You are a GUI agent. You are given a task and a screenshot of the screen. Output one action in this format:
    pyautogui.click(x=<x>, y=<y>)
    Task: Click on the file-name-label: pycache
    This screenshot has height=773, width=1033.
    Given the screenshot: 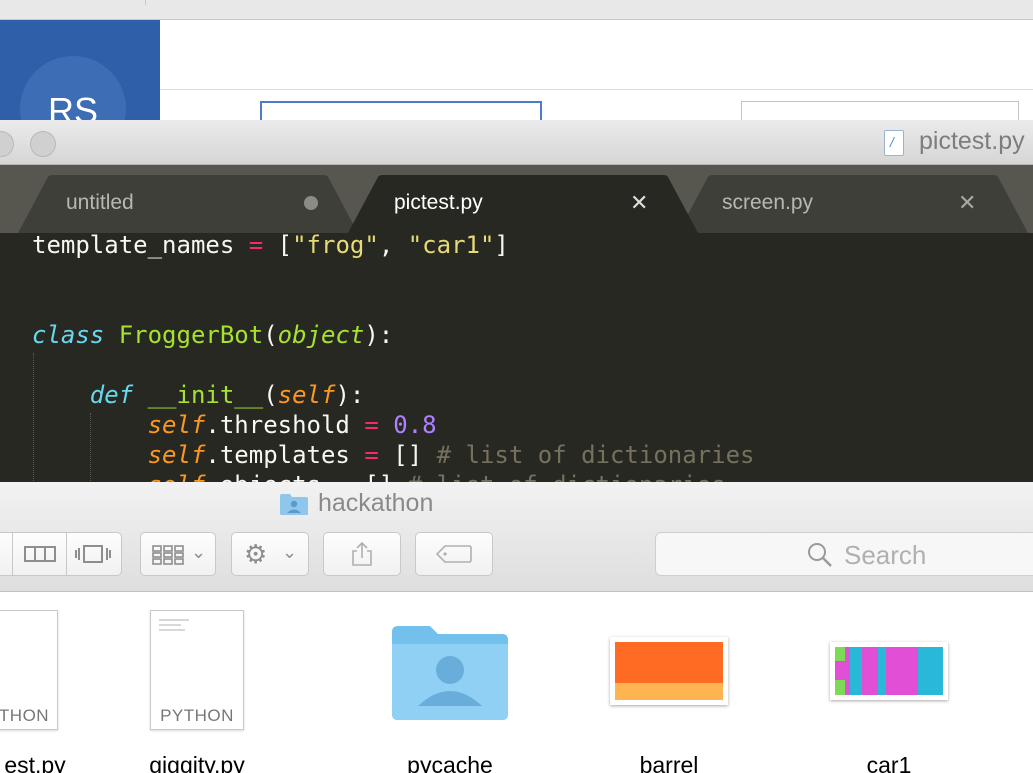 What is the action you would take?
    pyautogui.click(x=450, y=762)
    